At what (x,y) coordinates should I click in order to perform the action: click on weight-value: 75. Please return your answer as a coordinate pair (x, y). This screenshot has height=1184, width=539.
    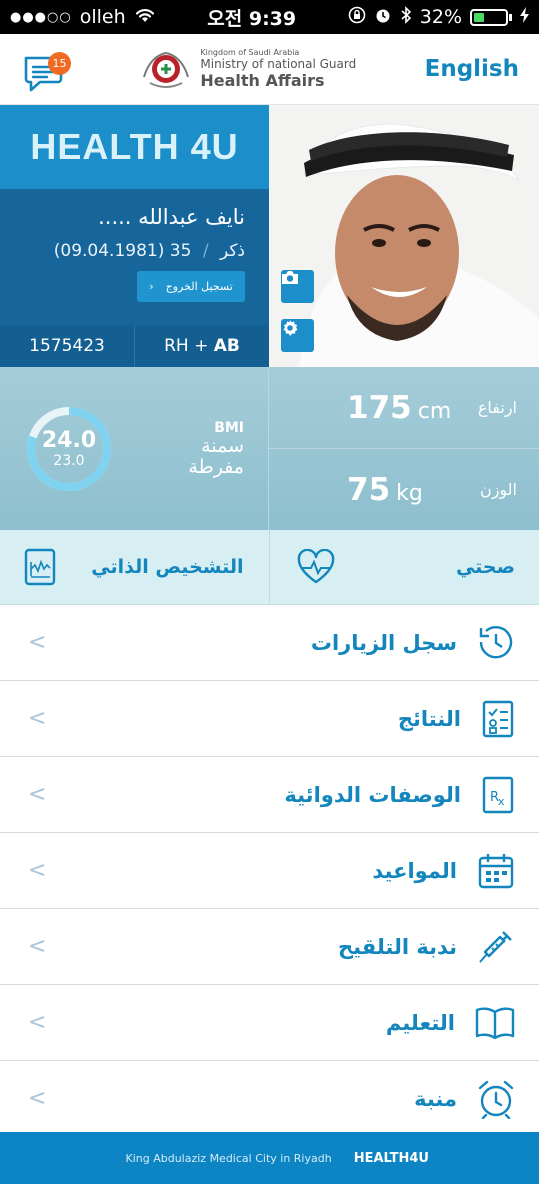
    Looking at the image, I should click on (369, 489).